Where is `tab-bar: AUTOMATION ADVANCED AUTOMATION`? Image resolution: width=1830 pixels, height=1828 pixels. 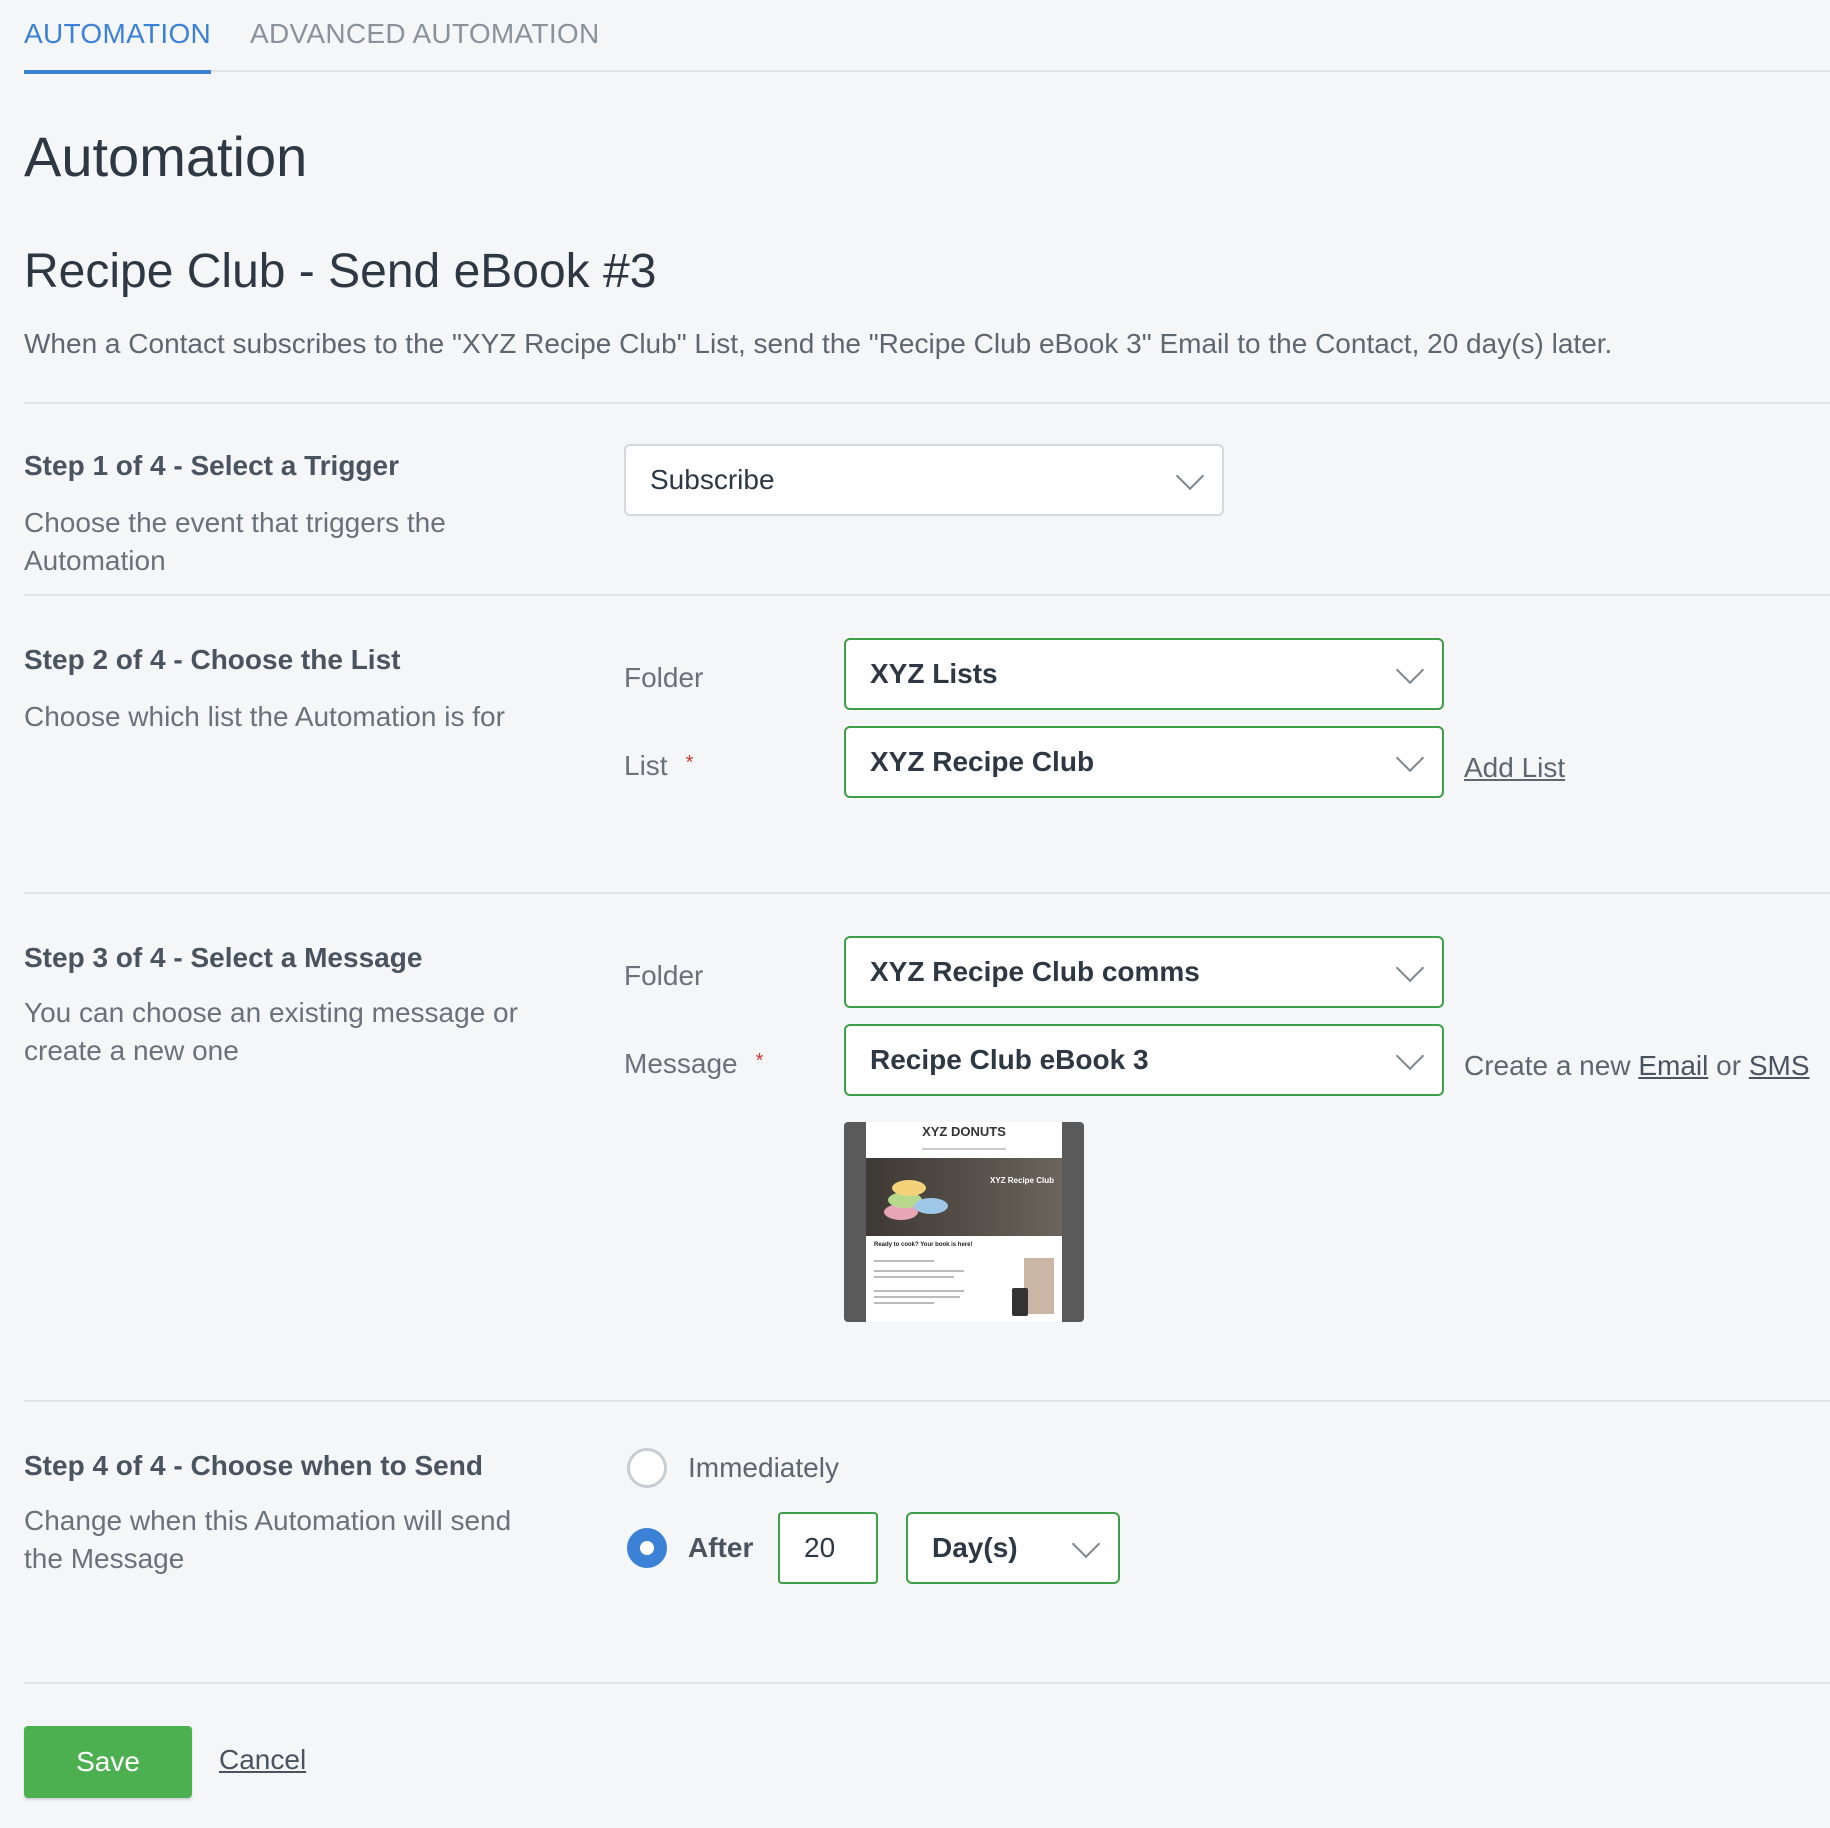 tab-bar: AUTOMATION ADVANCED AUTOMATION is located at coordinates (927, 37).